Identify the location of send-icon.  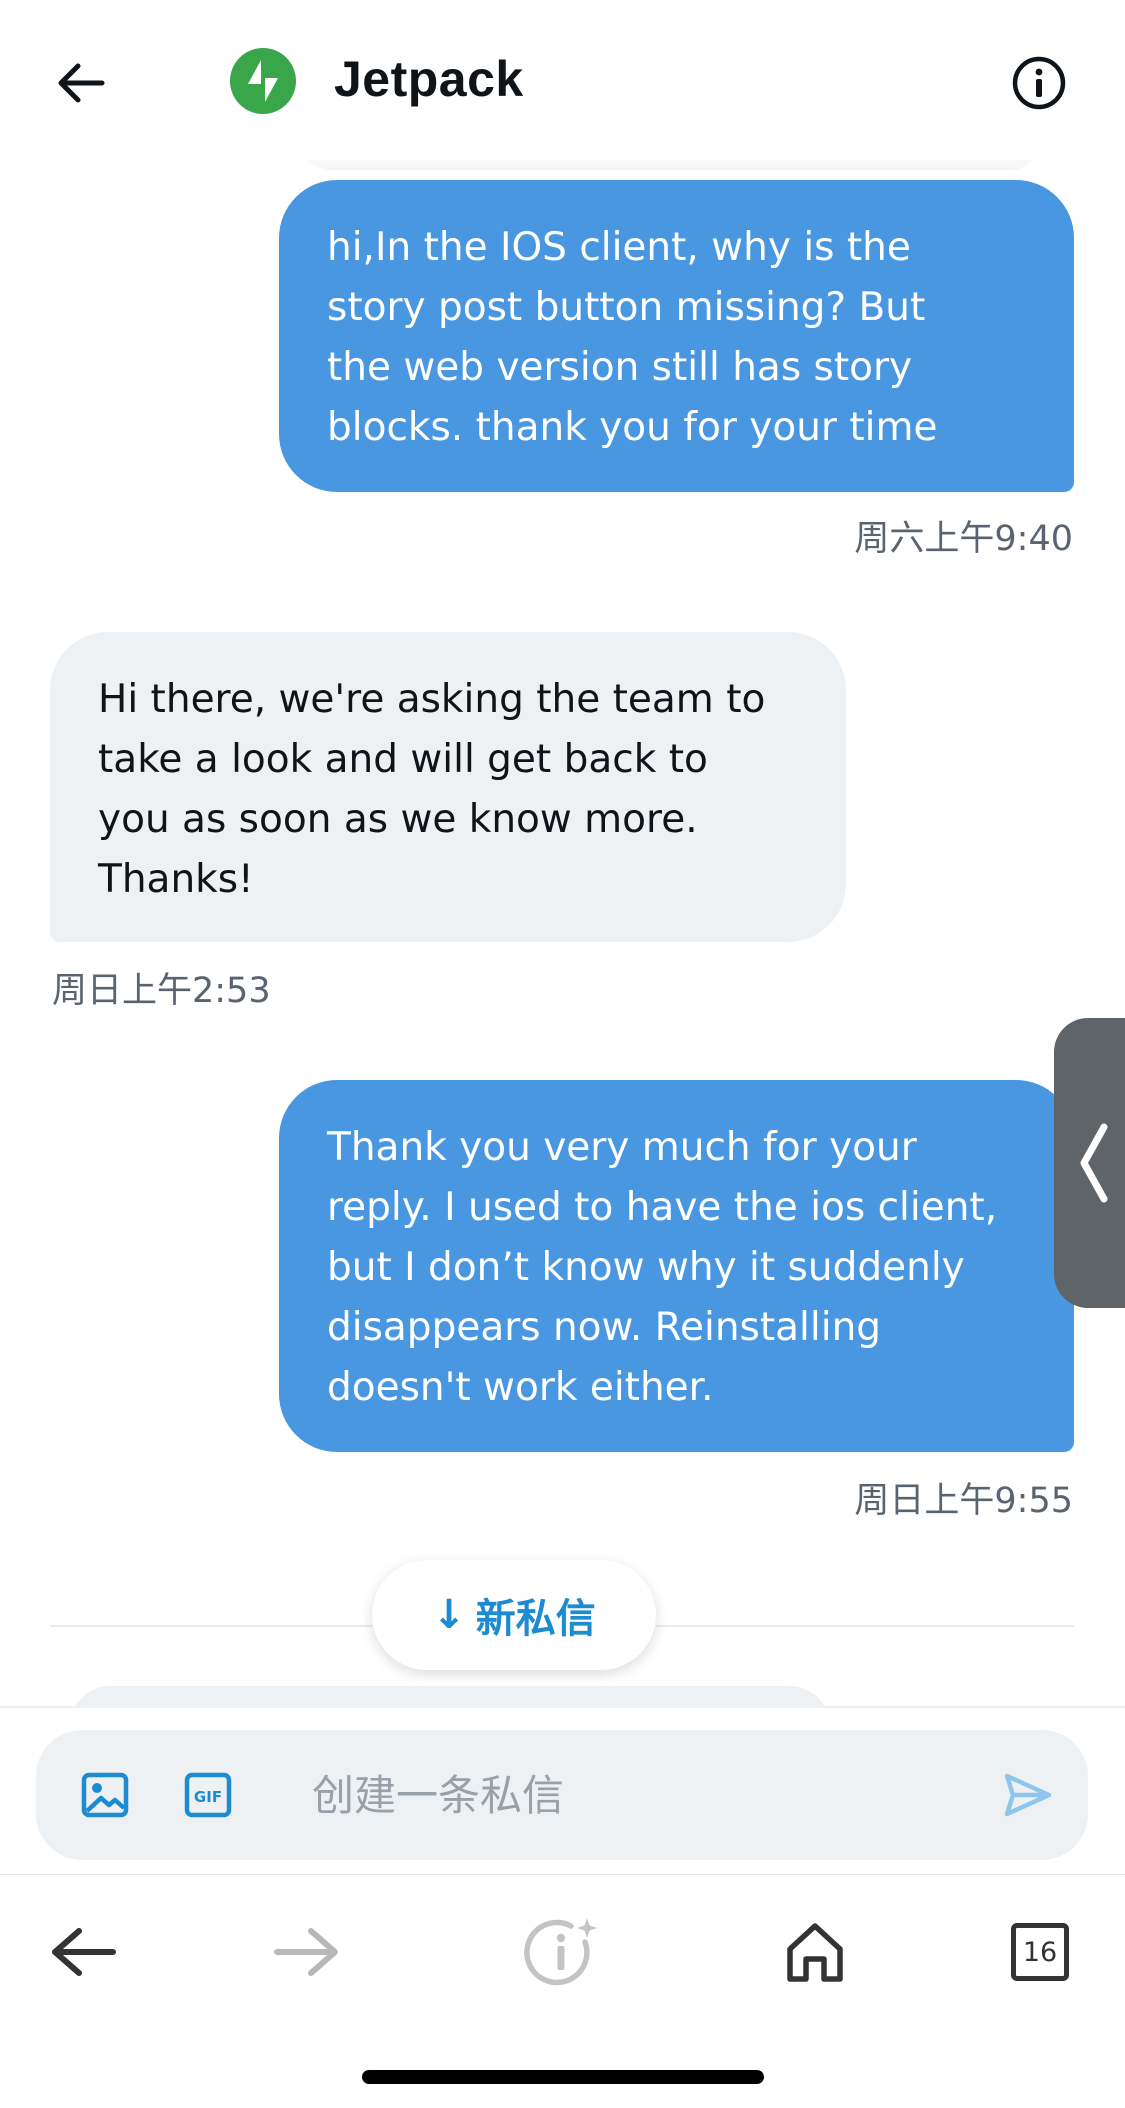
(1028, 1795).